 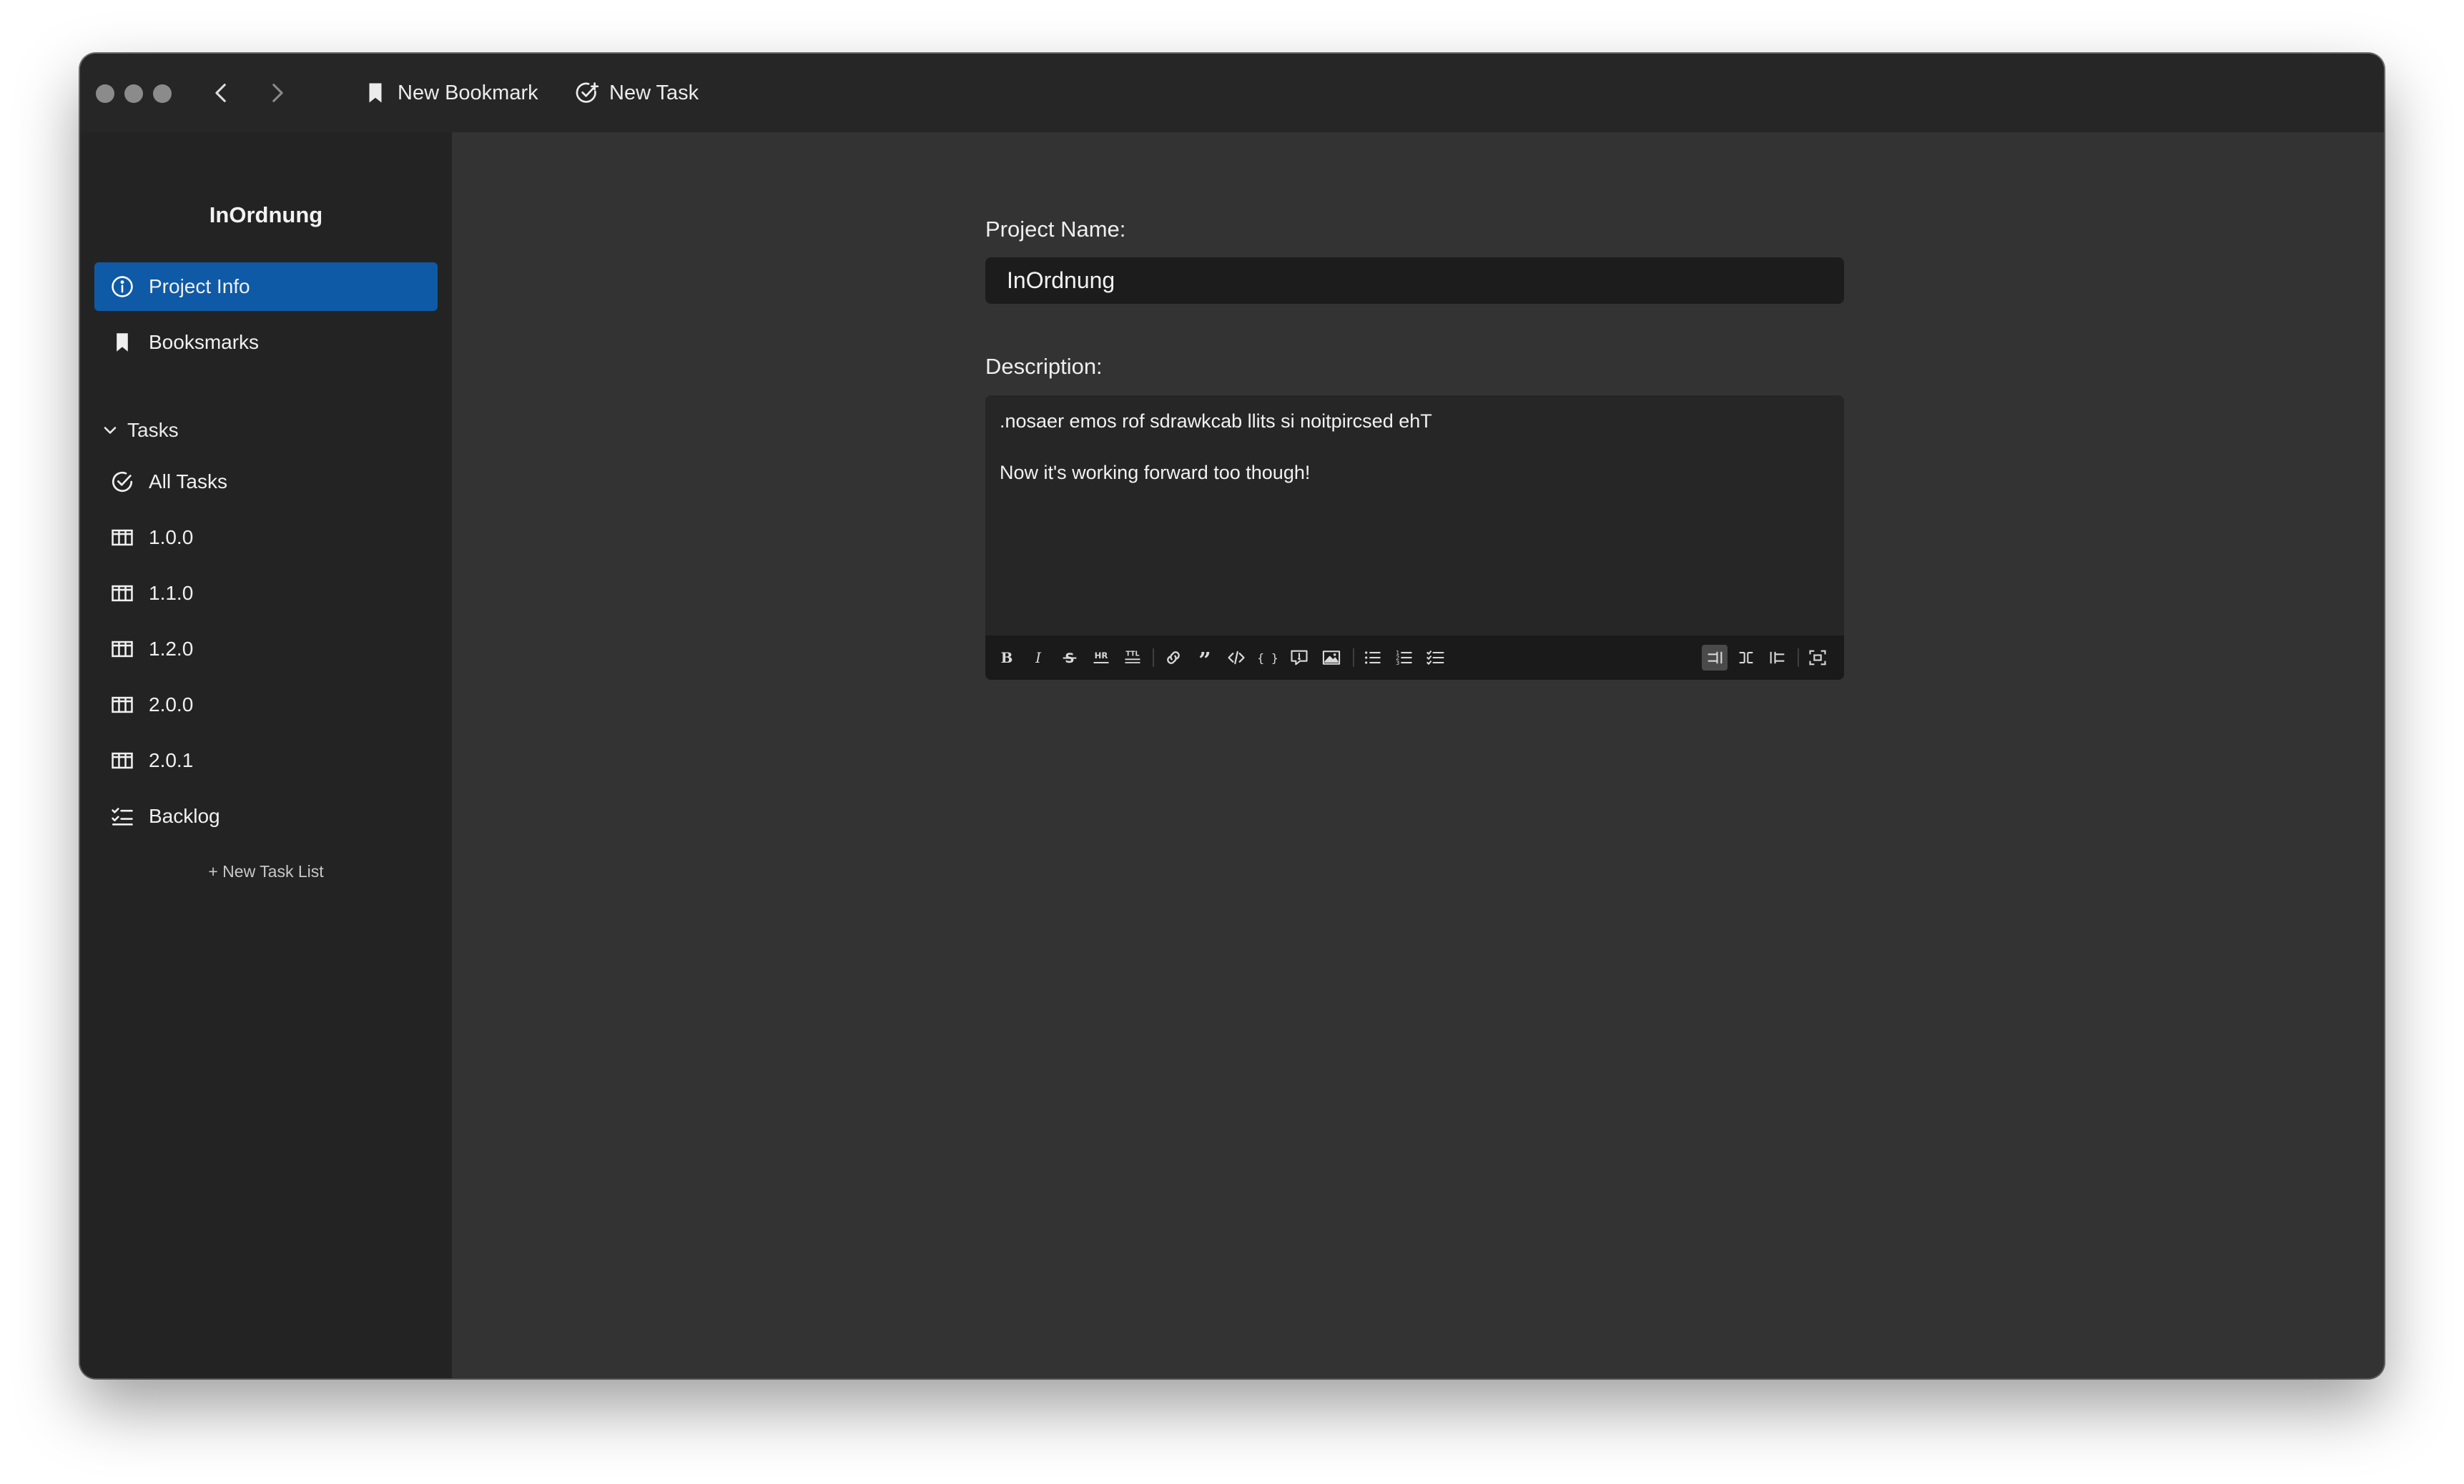 I want to click on unordered-list-icon, so click(x=1373, y=657).